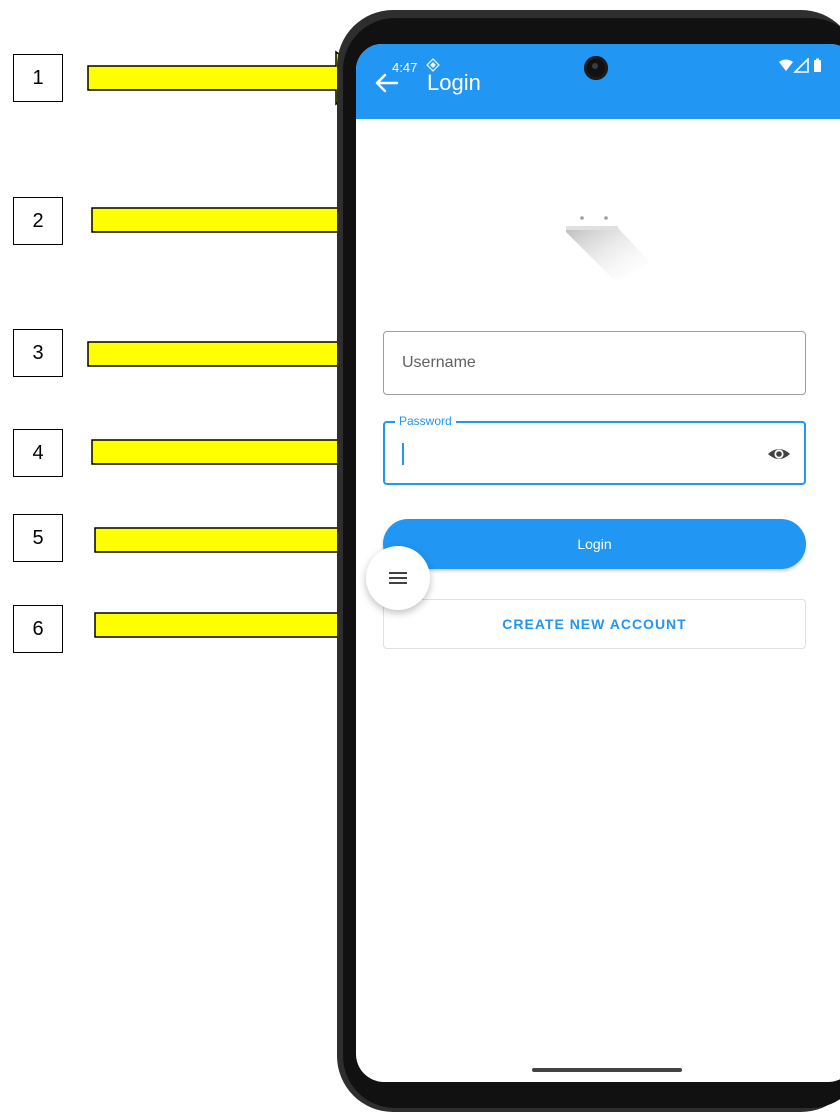 This screenshot has height=1115, width=840. I want to click on status-icons, so click(800, 65).